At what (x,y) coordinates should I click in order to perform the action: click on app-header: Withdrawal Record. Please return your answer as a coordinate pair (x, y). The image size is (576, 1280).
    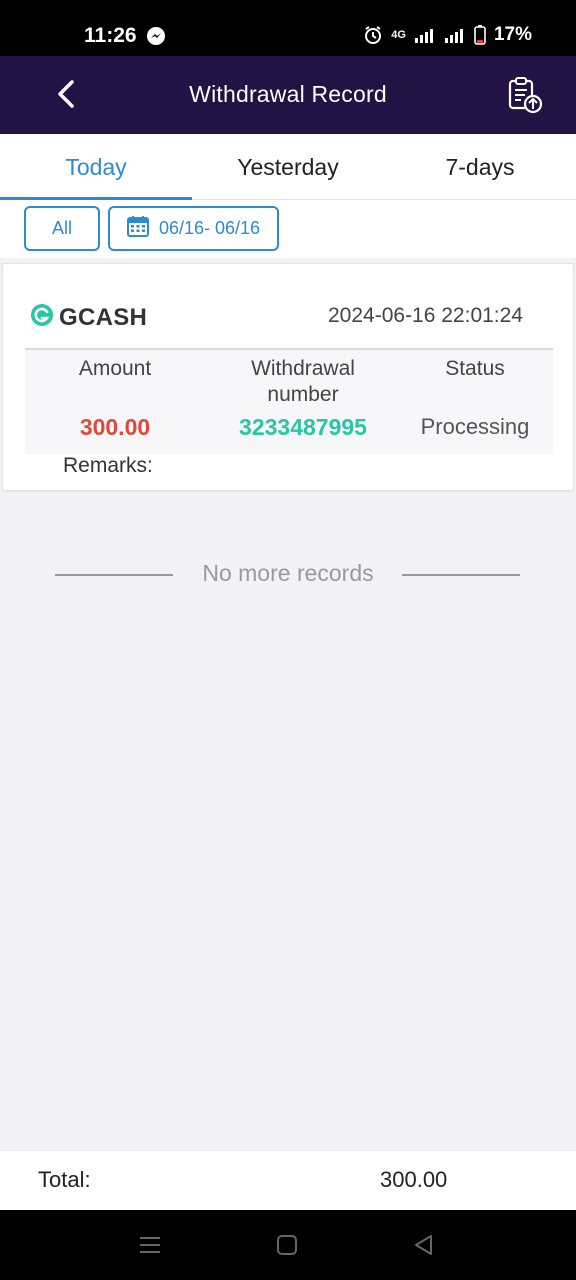
    Looking at the image, I should click on (288, 95).